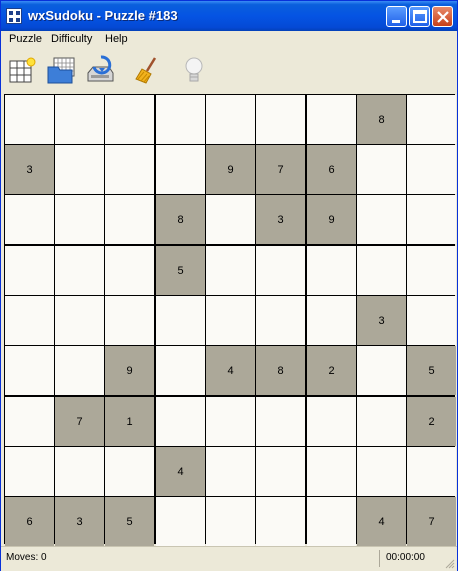  Describe the element at coordinates (194, 70) in the screenshot. I see `hint-button` at that location.